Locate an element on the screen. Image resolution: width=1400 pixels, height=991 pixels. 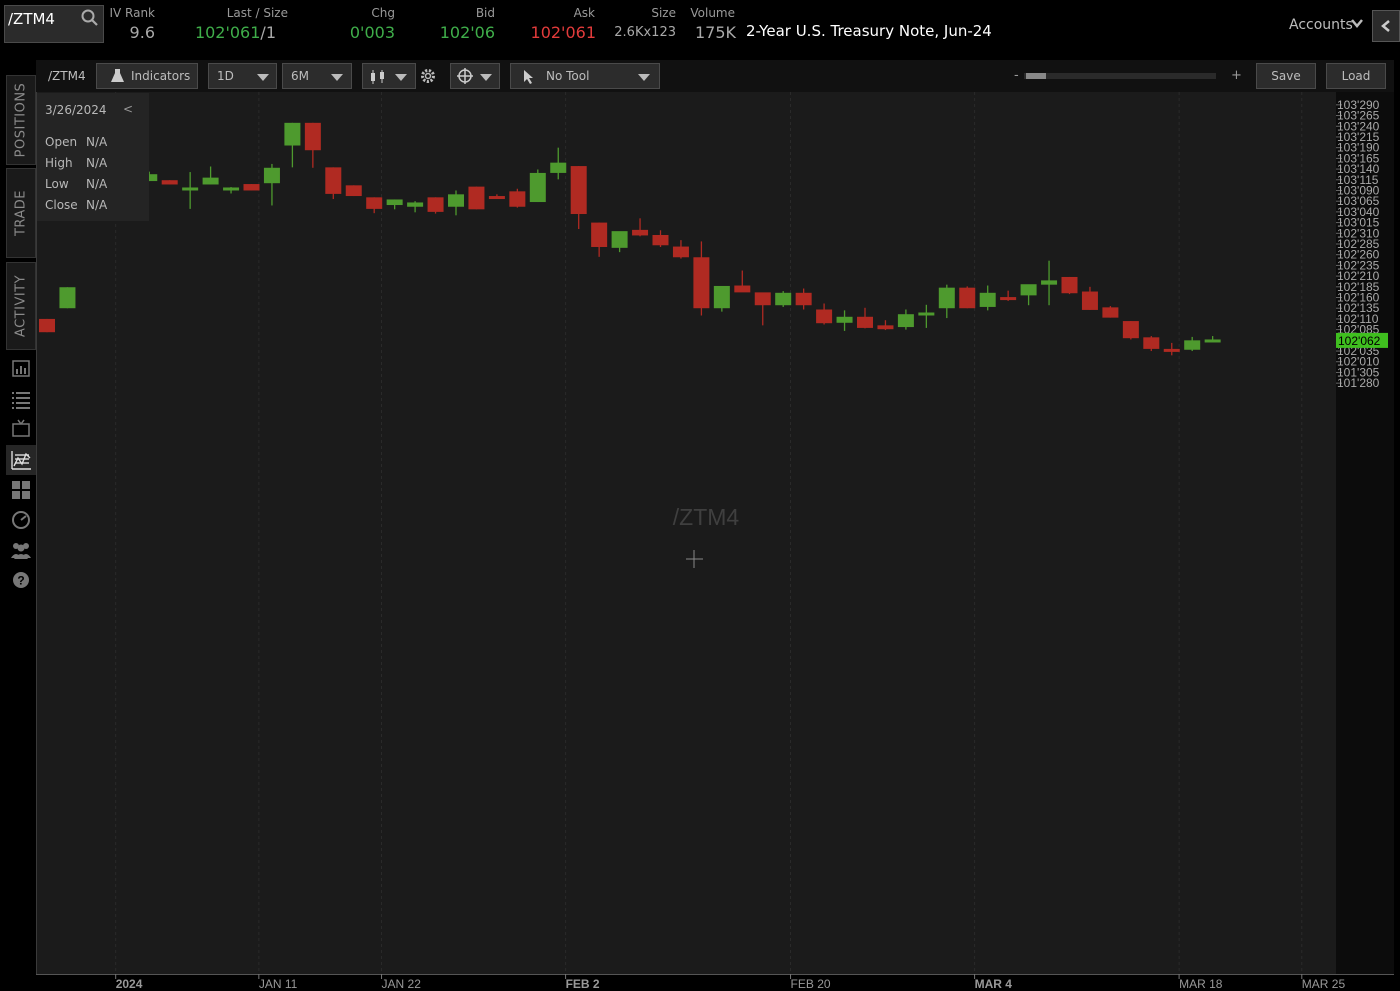
info-open-value: N/A is located at coordinates (97, 142).